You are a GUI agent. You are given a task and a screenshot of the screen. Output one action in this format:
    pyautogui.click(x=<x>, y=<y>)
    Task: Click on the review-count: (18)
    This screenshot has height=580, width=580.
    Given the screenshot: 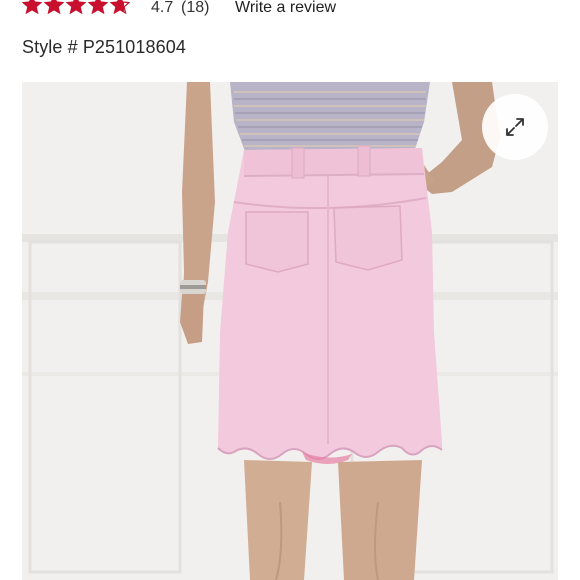 What is the action you would take?
    pyautogui.click(x=195, y=8)
    